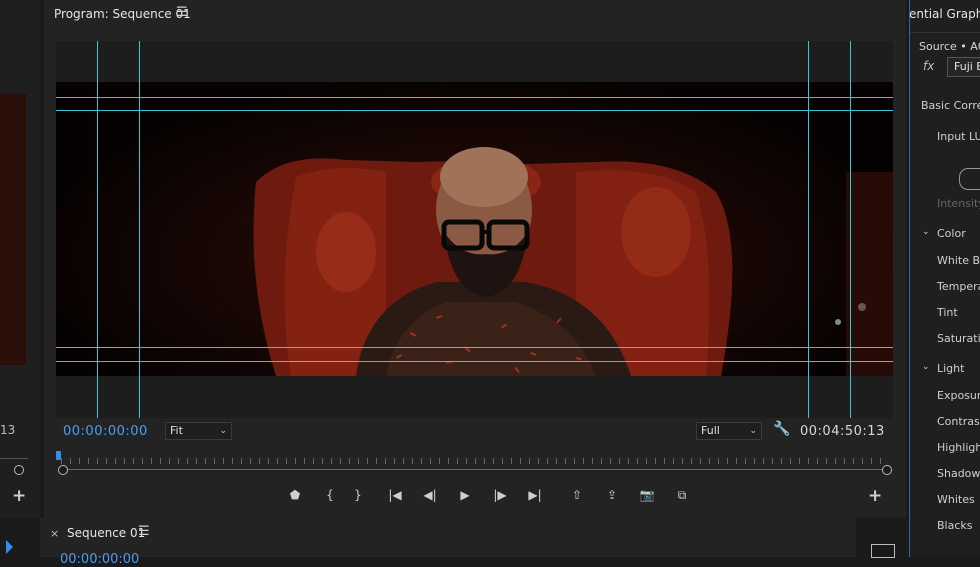 The image size is (980, 567). Describe the element at coordinates (58, 455) in the screenshot. I see `playhead-marker` at that location.